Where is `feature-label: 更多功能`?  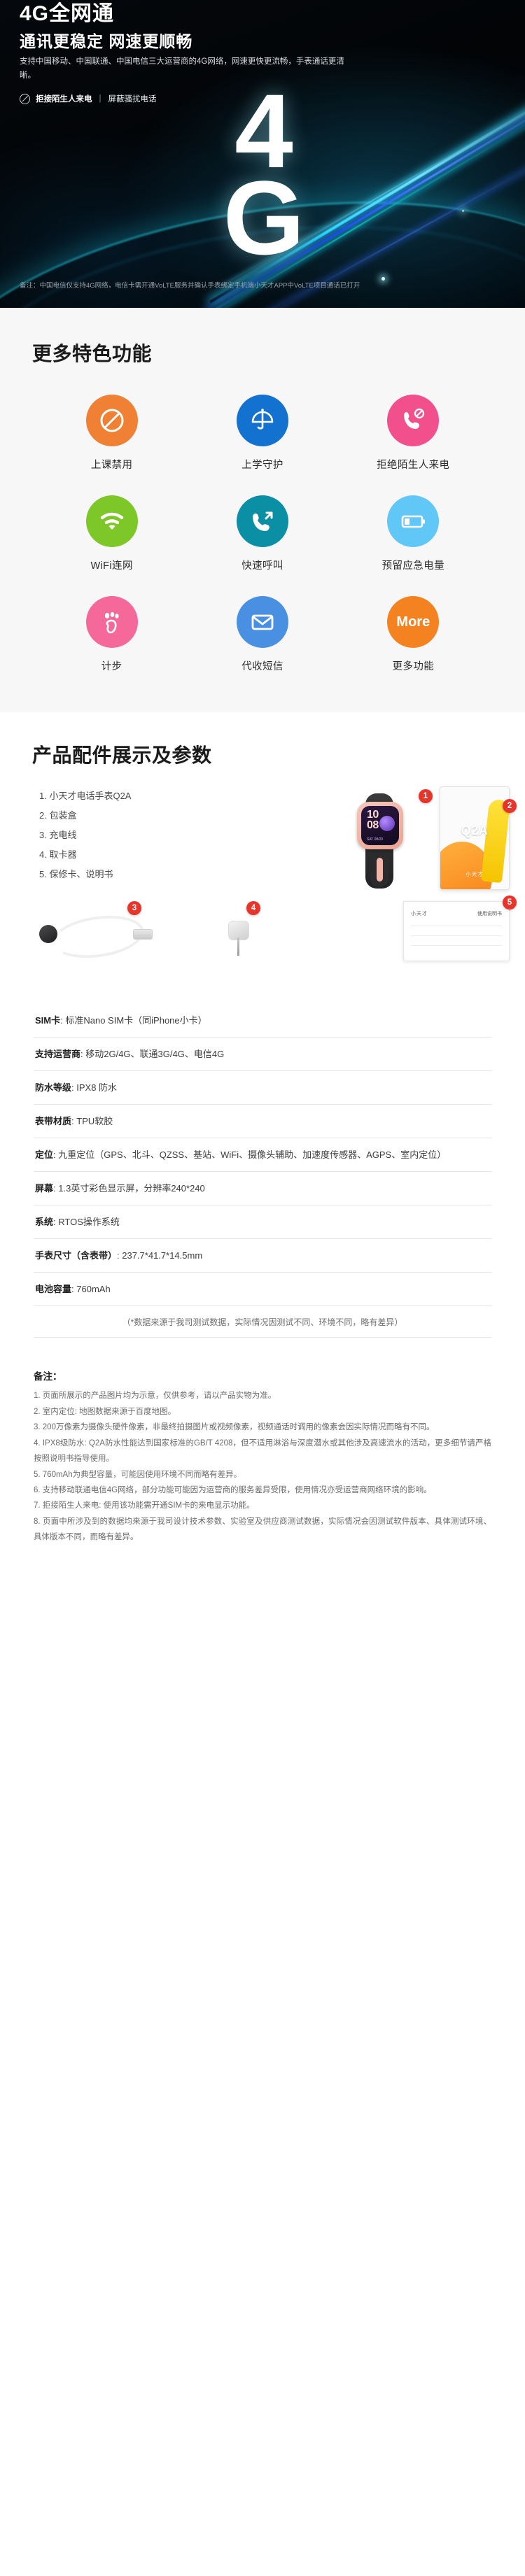 feature-label: 更多功能 is located at coordinates (413, 666).